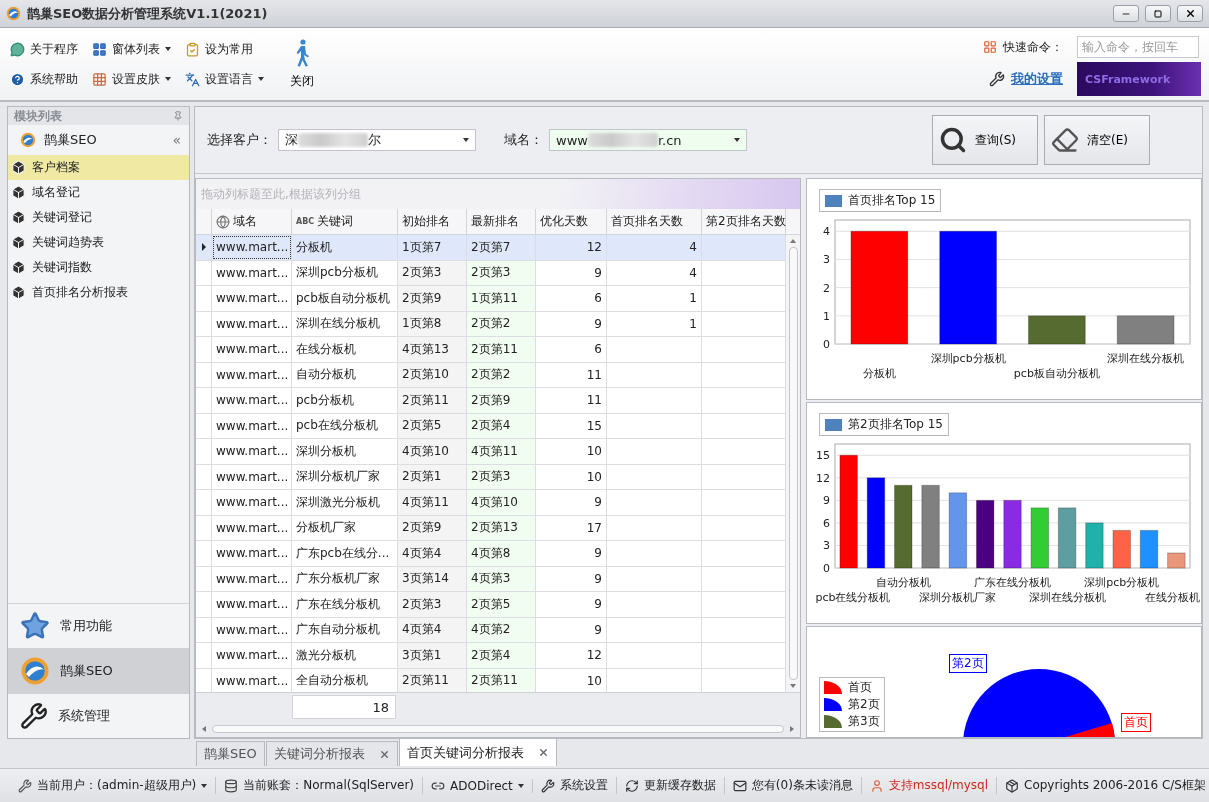 The image size is (1209, 802). I want to click on clear-button: 清空(E), so click(1097, 140).